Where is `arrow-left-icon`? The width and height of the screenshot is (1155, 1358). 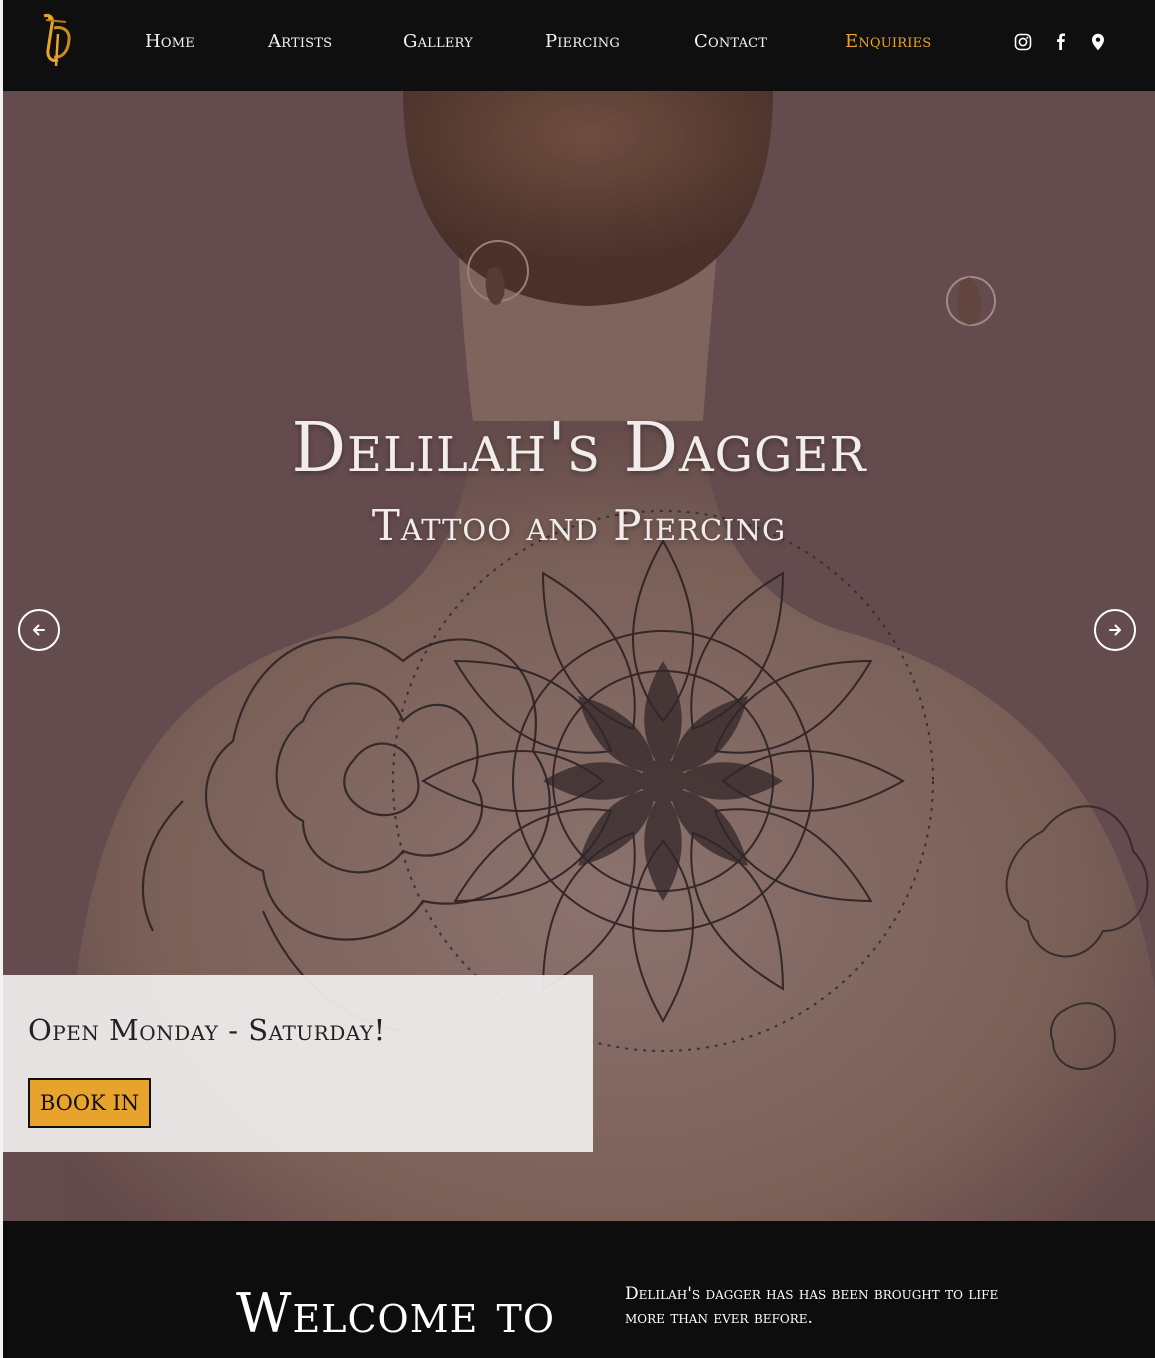
arrow-left-icon is located at coordinates (39, 630).